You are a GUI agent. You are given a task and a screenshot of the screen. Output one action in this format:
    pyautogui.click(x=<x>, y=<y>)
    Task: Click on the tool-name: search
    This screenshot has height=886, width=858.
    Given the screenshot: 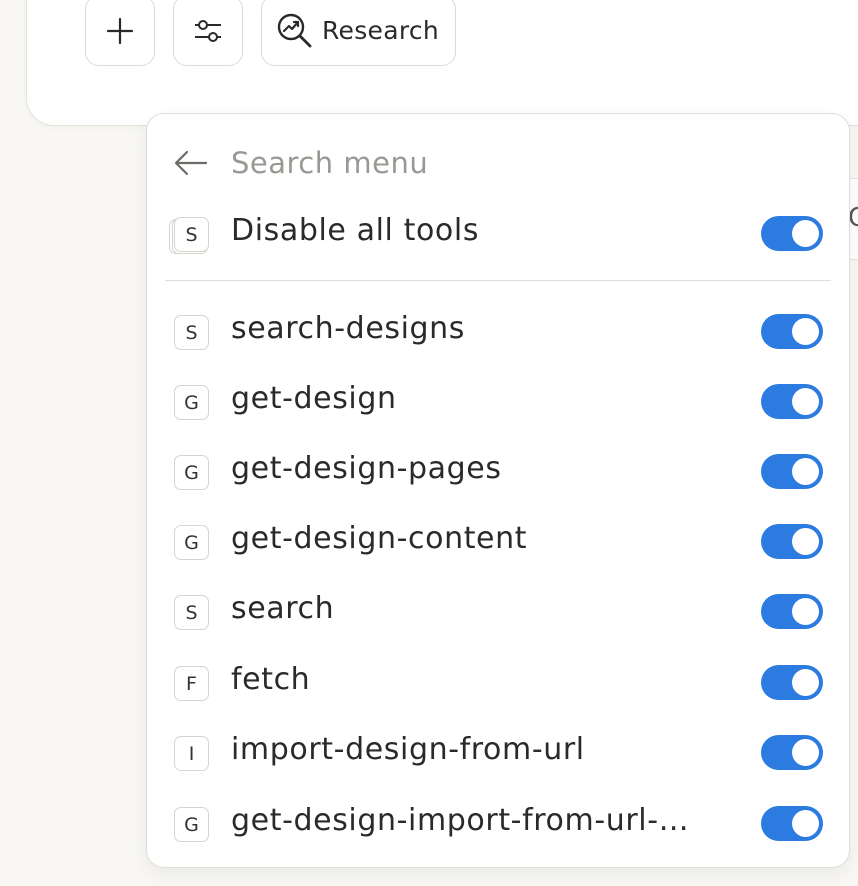 What is the action you would take?
    pyautogui.click(x=283, y=608)
    